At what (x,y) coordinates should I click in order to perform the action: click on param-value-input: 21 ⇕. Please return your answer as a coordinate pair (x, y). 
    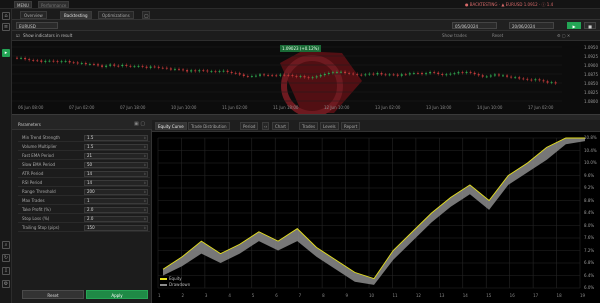
    Looking at the image, I should click on (116, 156).